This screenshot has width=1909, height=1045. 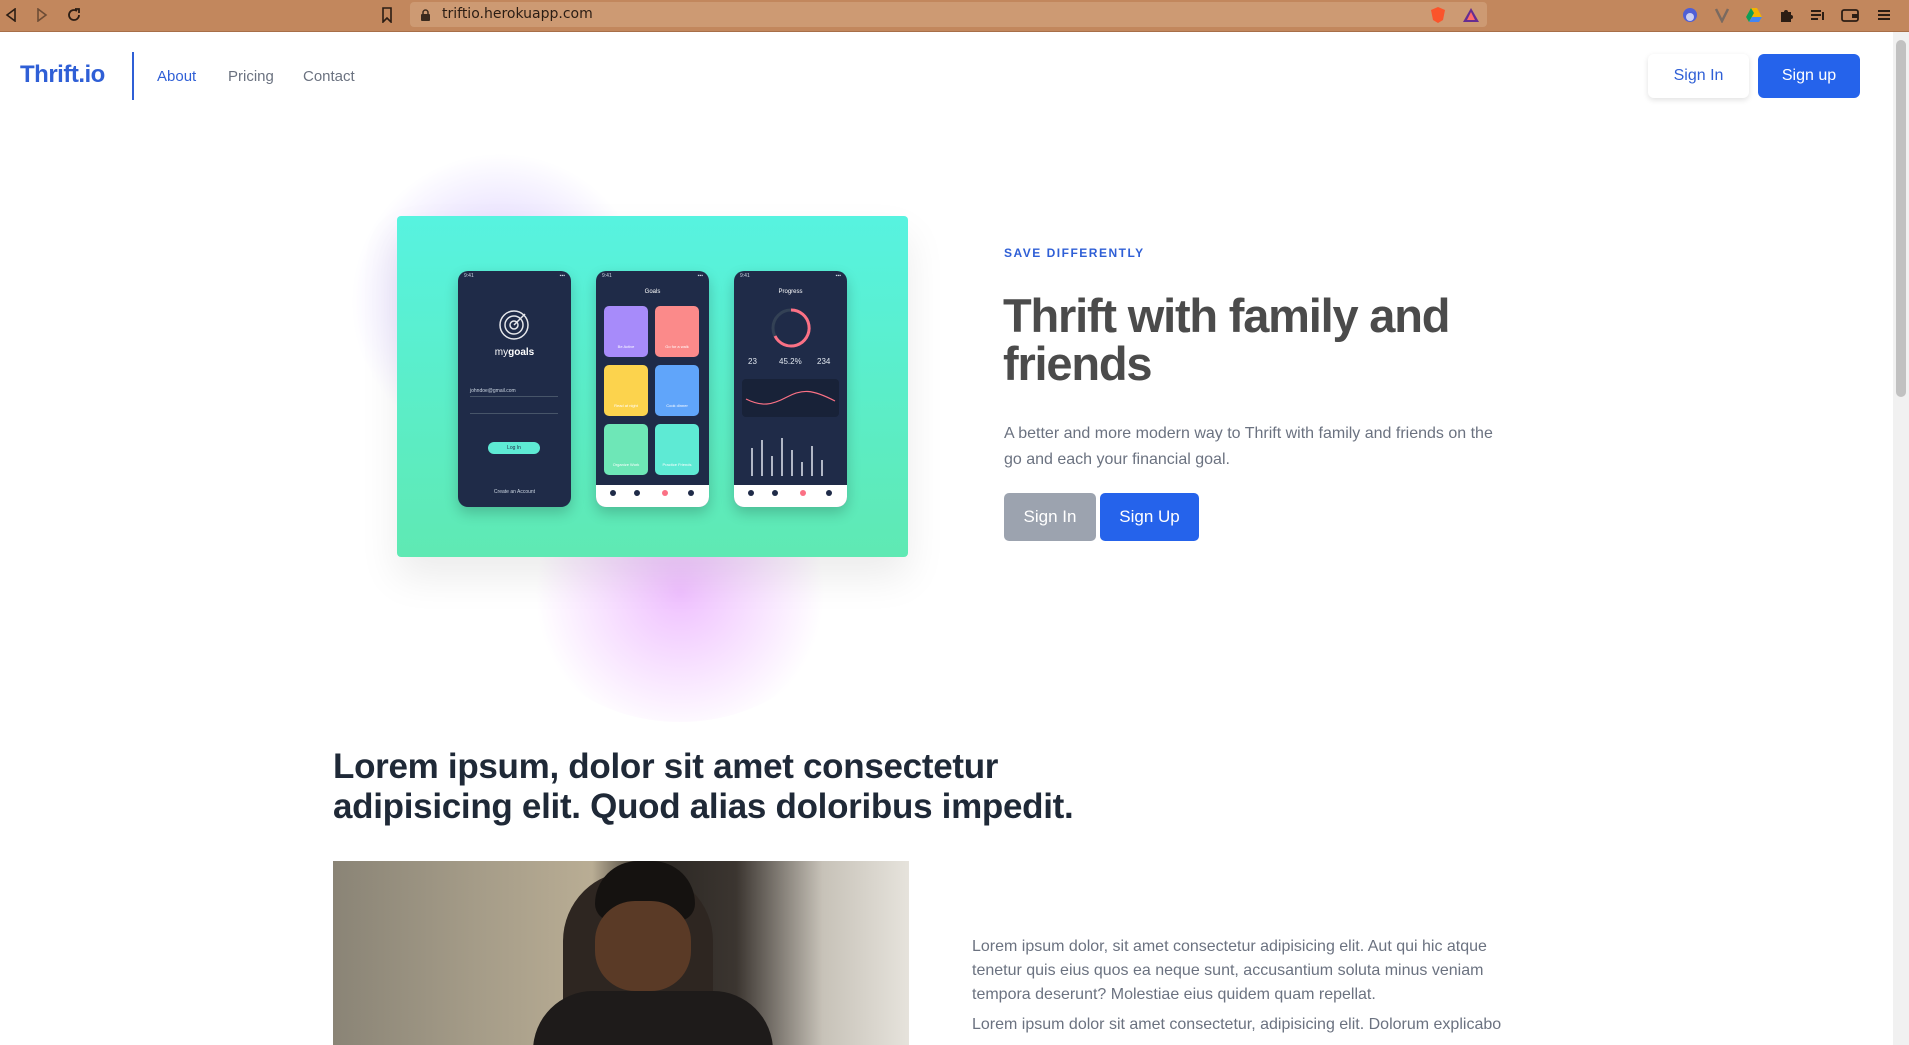 I want to click on email-field: johndoe@gmail.com, so click(x=493, y=391).